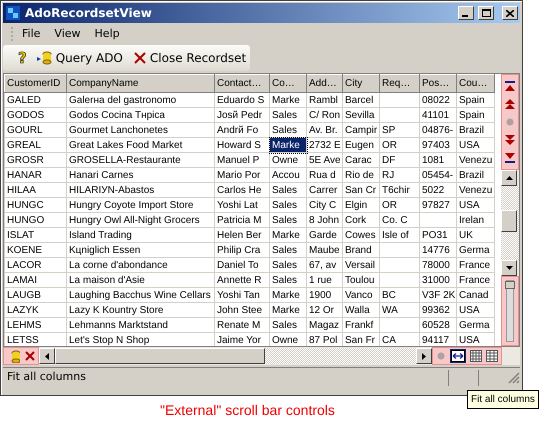 Image resolution: width=539 pixels, height=423 pixels. I want to click on table-cell: 97403, so click(438, 145).